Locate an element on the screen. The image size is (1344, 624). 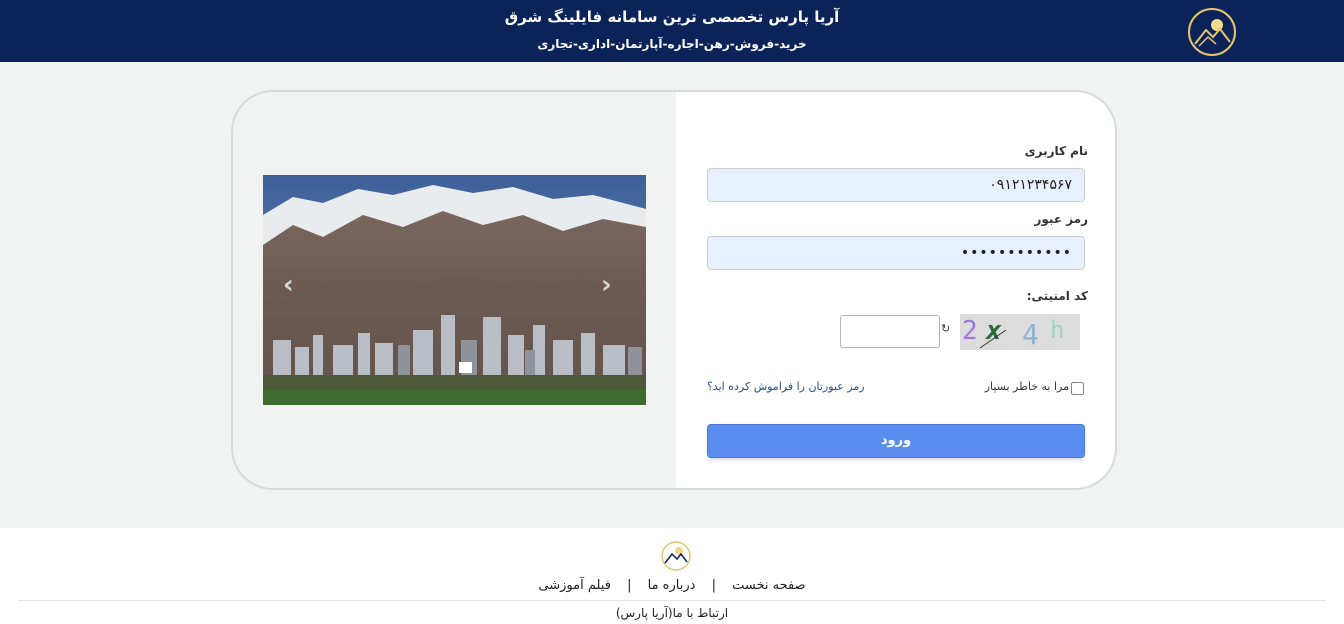
footer-link-home: صفحه نخست is located at coordinates (768, 585).